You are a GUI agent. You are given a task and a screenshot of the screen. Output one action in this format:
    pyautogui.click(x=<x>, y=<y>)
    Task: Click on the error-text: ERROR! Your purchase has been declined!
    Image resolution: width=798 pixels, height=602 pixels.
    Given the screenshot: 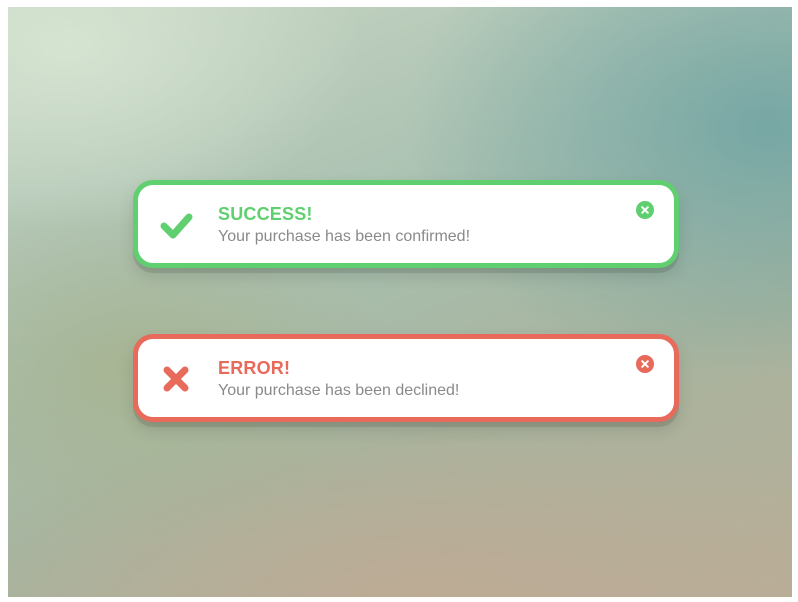 What is the action you would take?
    pyautogui.click(x=416, y=379)
    